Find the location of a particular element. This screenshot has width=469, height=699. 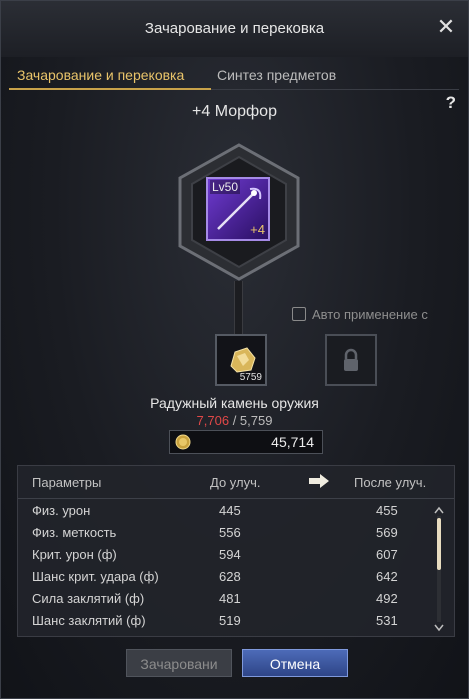

window-title: Зачарование и перековка is located at coordinates (234, 28).